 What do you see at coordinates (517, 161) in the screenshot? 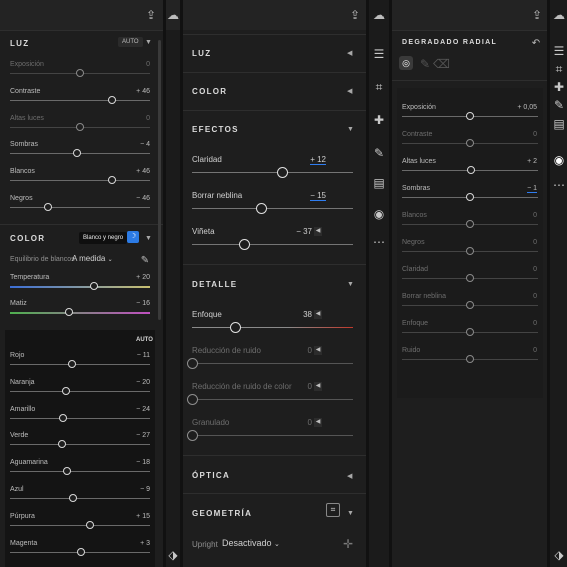
I see `slider-value: + 2` at bounding box center [517, 161].